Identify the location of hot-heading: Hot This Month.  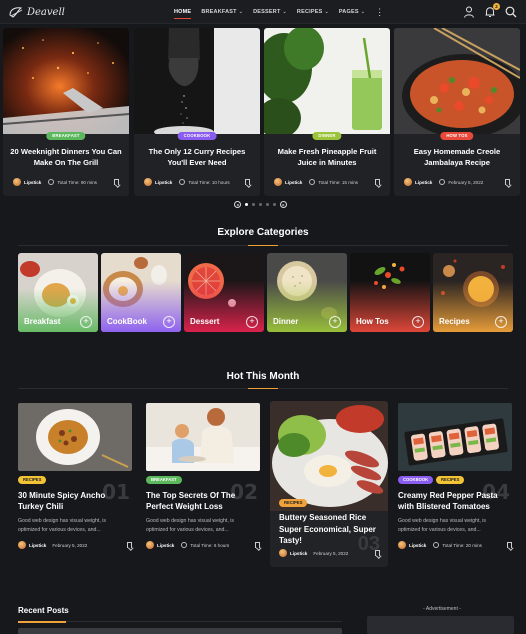
(263, 376).